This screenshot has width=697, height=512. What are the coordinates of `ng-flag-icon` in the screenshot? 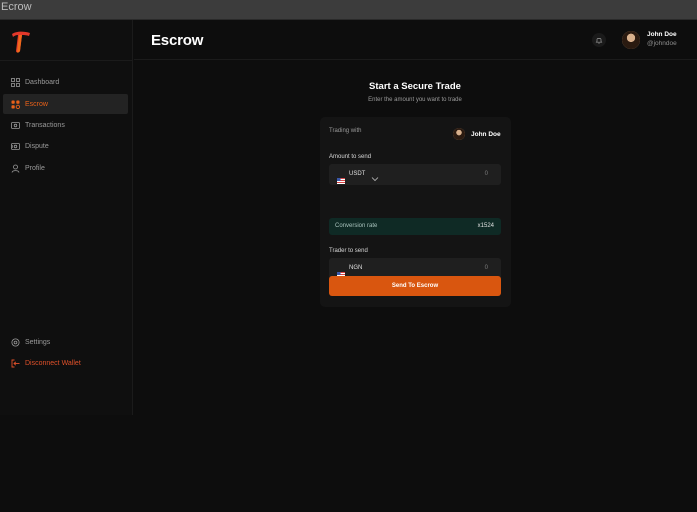 It's located at (341, 271).